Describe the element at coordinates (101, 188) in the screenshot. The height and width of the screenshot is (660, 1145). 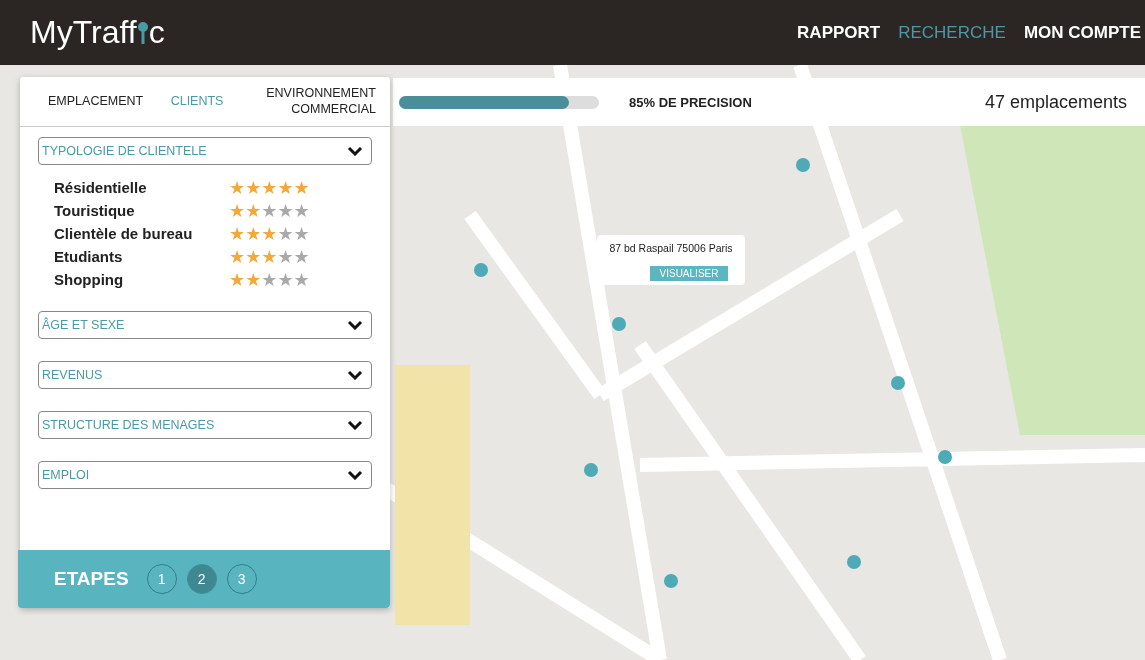
I see `rating-label: Résidentielle` at that location.